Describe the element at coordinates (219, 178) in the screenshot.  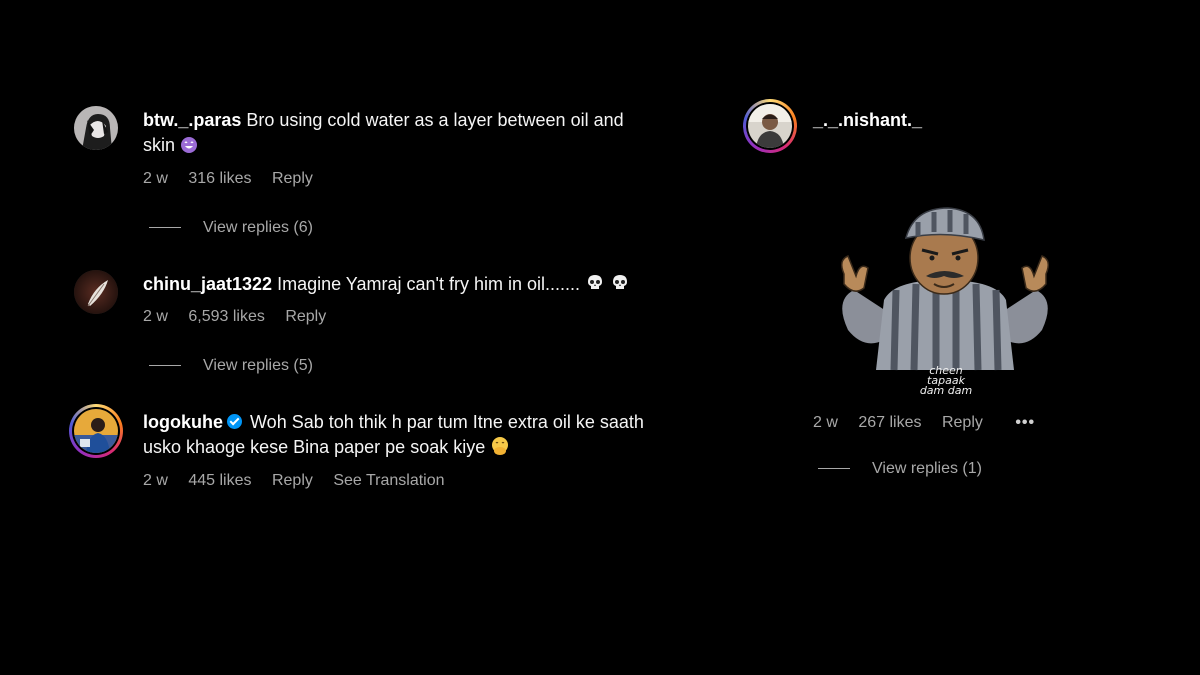
I see `like-count: 316 likes` at that location.